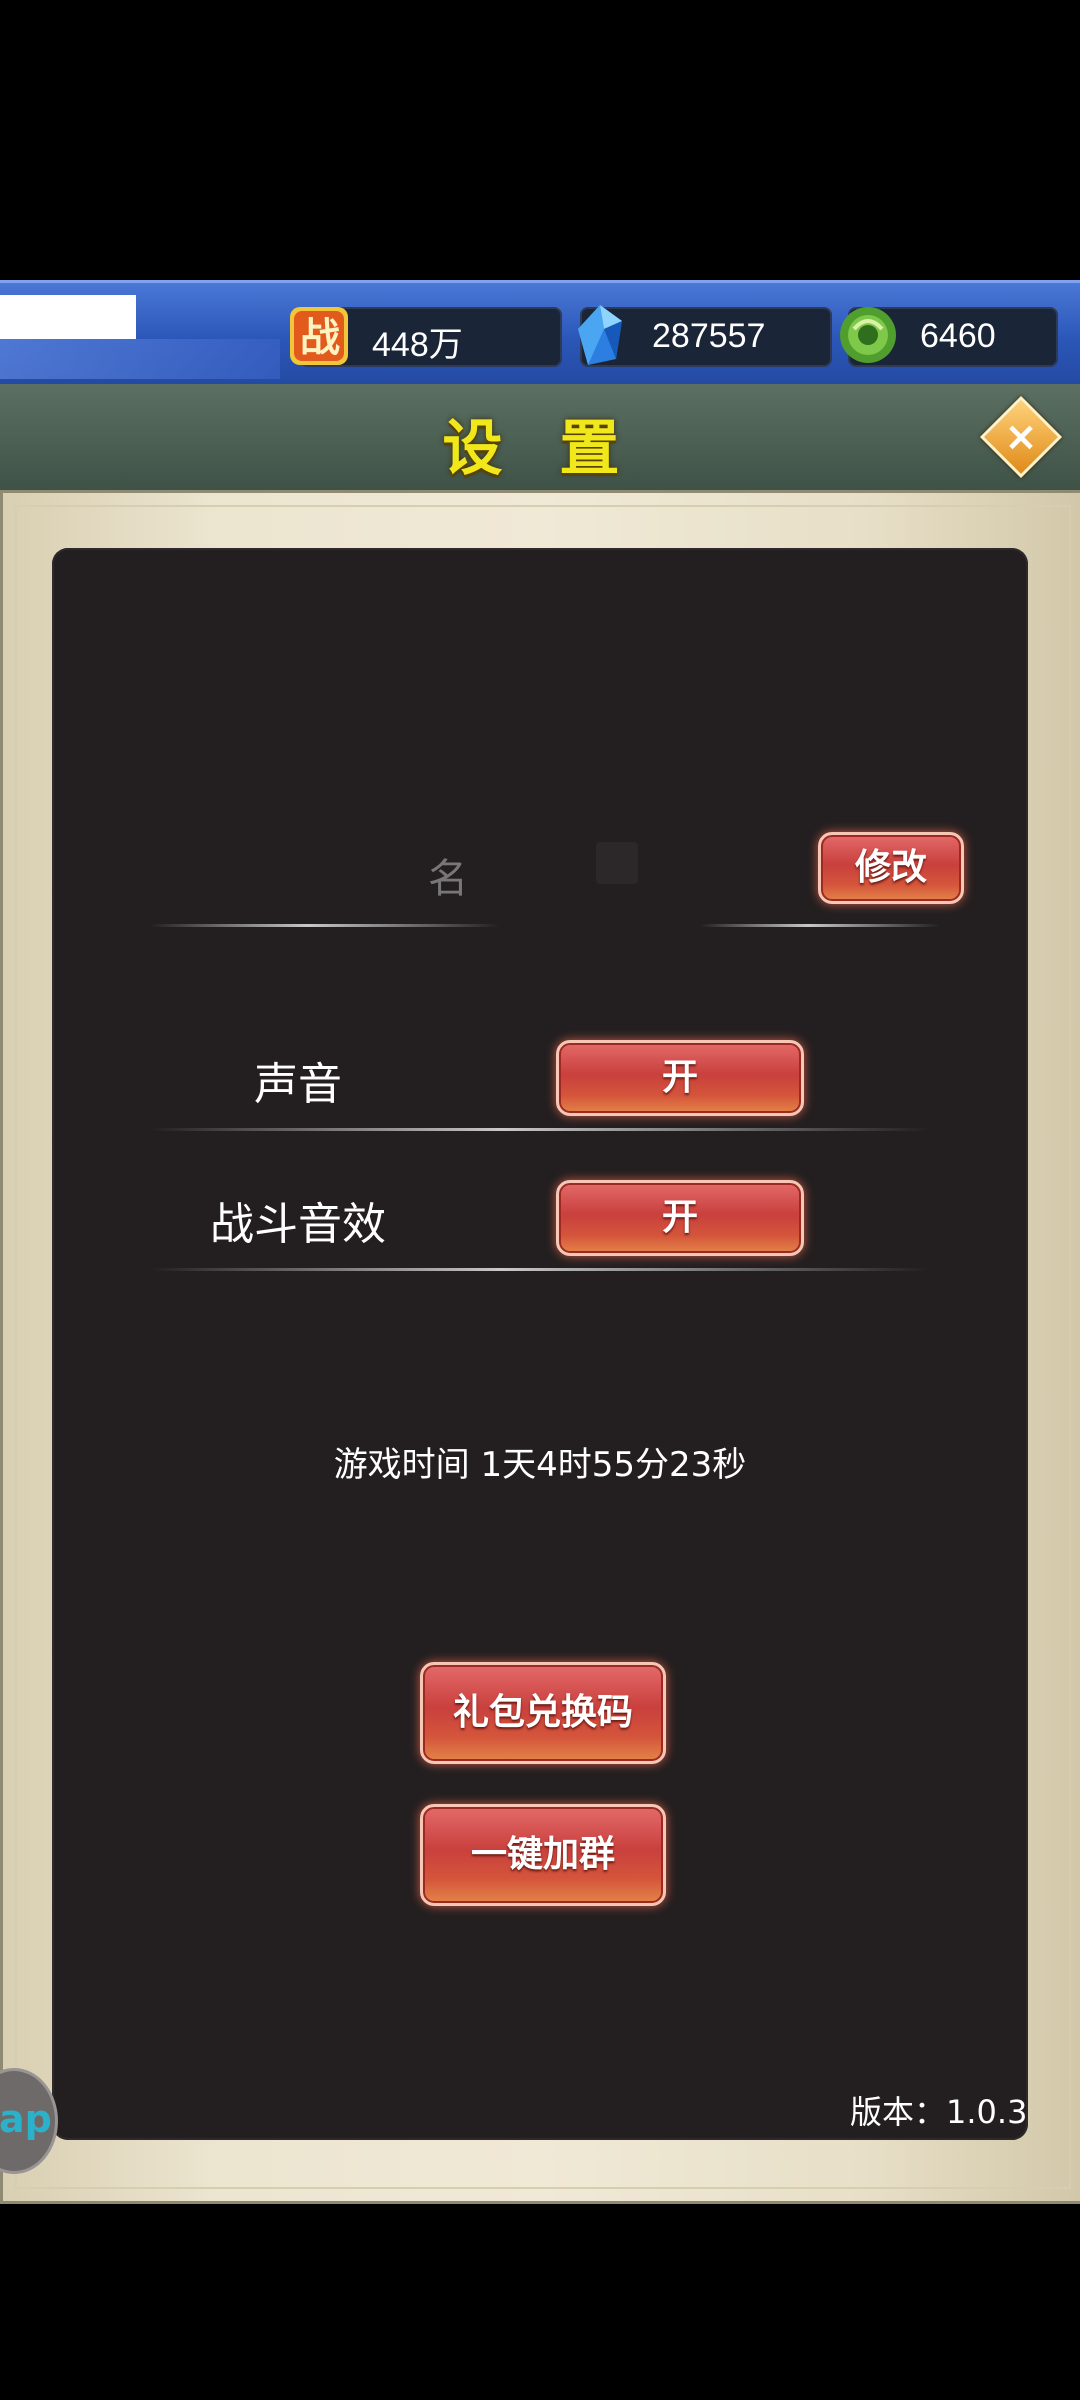 This screenshot has height=2400, width=1080. I want to click on jade-coin-value: 6460, so click(958, 336).